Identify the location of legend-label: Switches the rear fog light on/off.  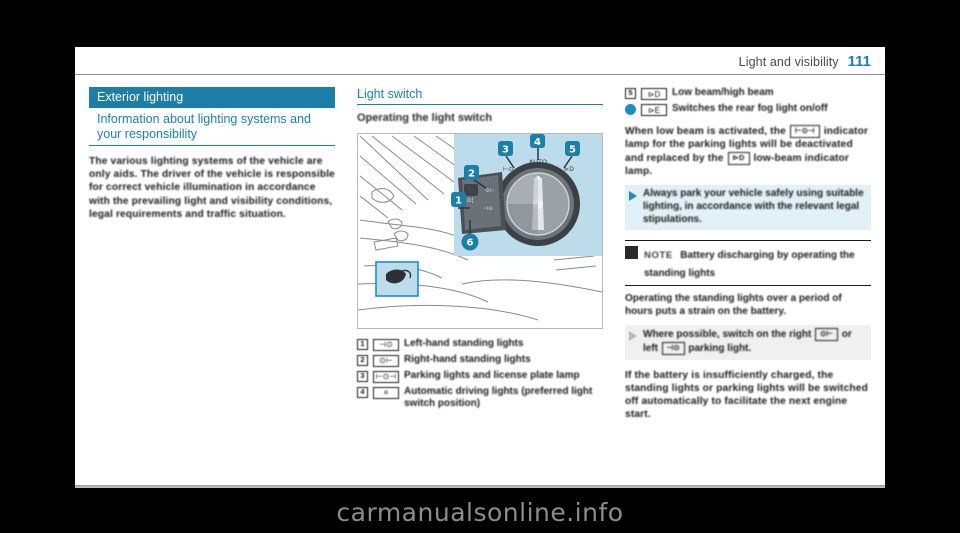
(750, 108).